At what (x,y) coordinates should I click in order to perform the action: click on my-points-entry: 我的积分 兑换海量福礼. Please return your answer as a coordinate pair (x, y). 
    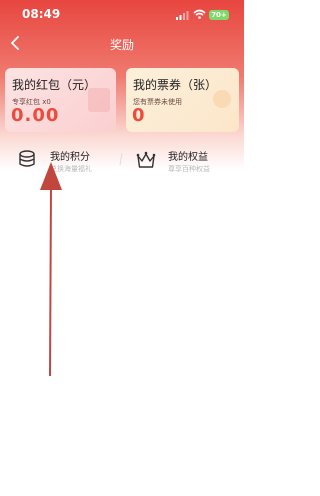
    Looking at the image, I should click on (68, 160).